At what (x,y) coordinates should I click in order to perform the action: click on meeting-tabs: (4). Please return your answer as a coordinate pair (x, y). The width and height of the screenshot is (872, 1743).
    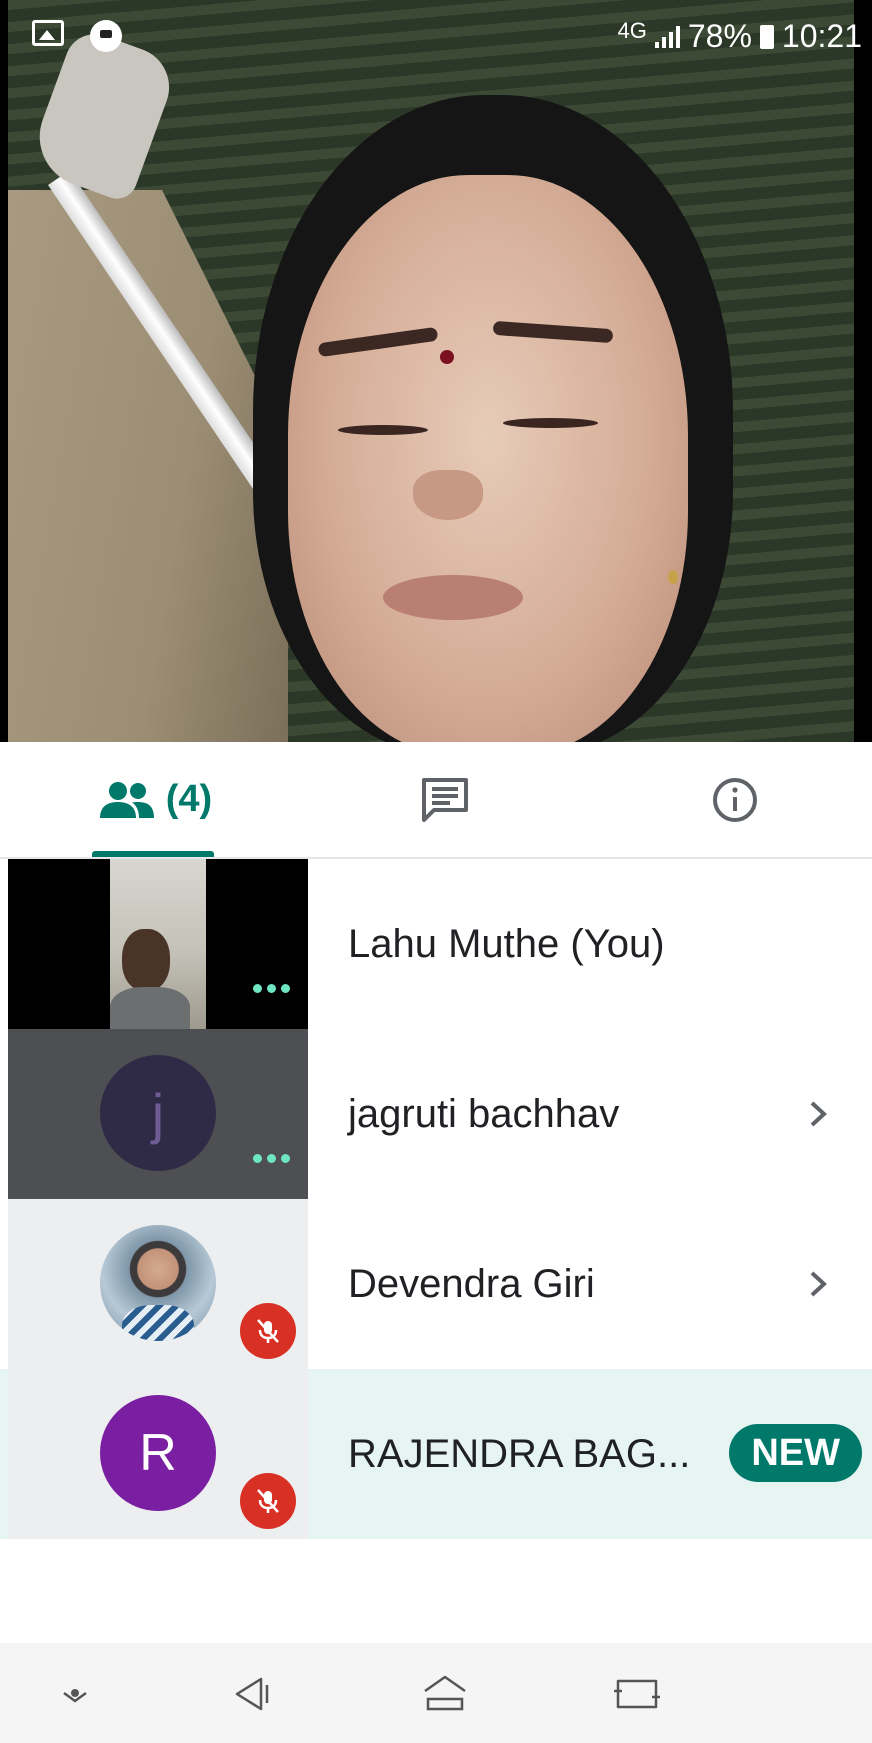
    Looking at the image, I should click on (436, 800).